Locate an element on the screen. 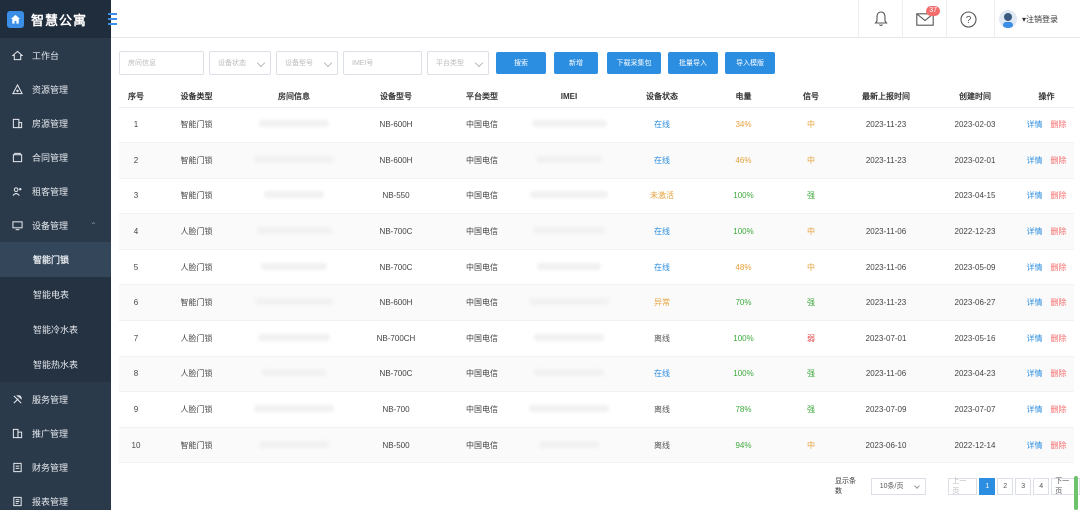 The image size is (1080, 510). sidebar-item-service: 服务管理 is located at coordinates (55, 399).